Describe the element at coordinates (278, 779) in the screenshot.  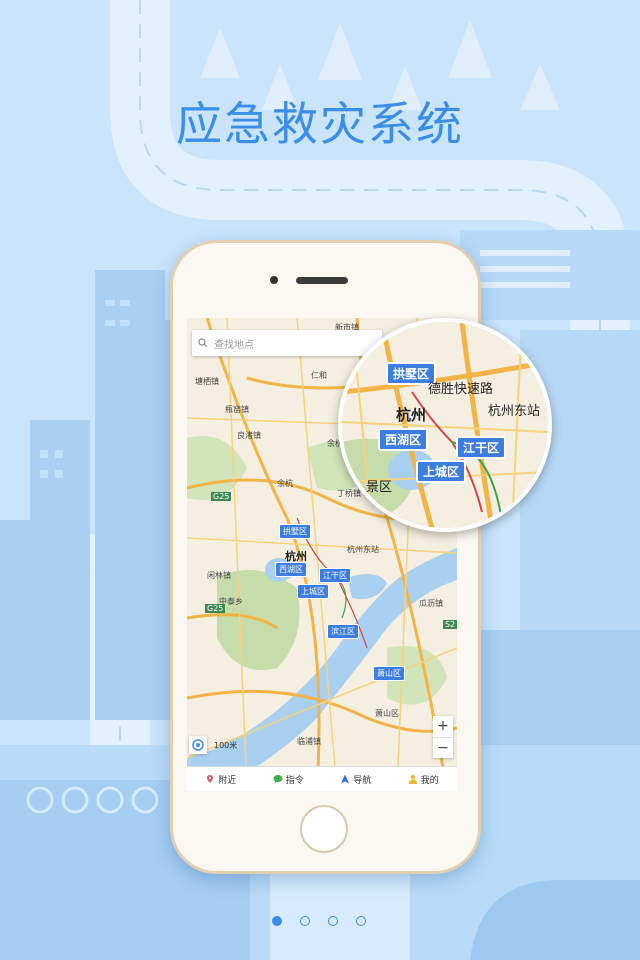
I see `chat-bubble-icon` at that location.